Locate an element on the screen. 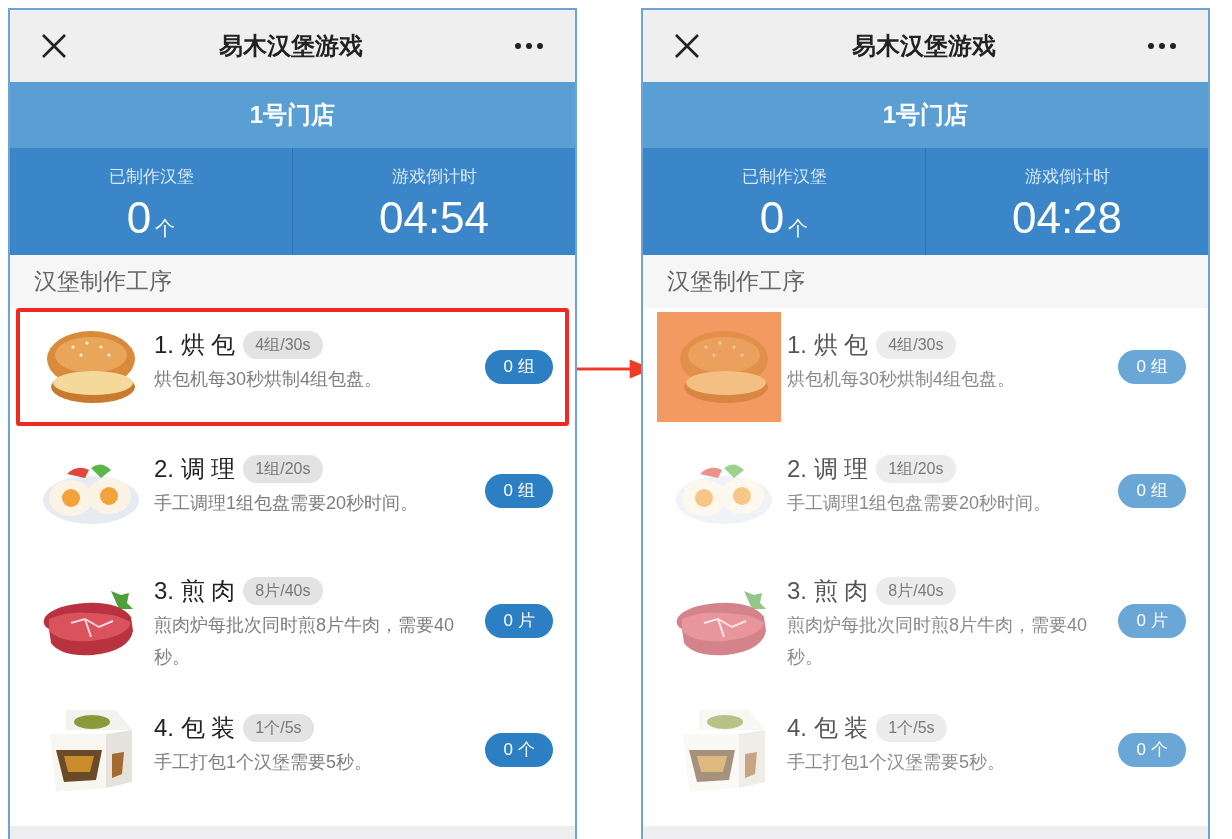 The image size is (1232, 839). count-button: 0 个 is located at coordinates (519, 750).